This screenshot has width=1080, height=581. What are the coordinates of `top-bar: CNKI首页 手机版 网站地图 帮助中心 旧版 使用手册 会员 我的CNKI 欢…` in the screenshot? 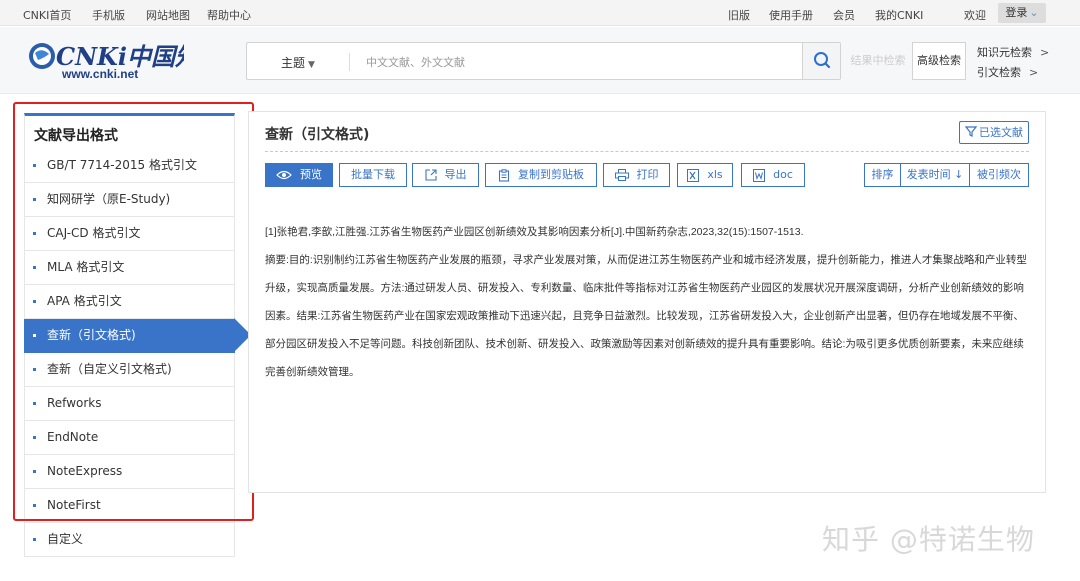 It's located at (540, 13).